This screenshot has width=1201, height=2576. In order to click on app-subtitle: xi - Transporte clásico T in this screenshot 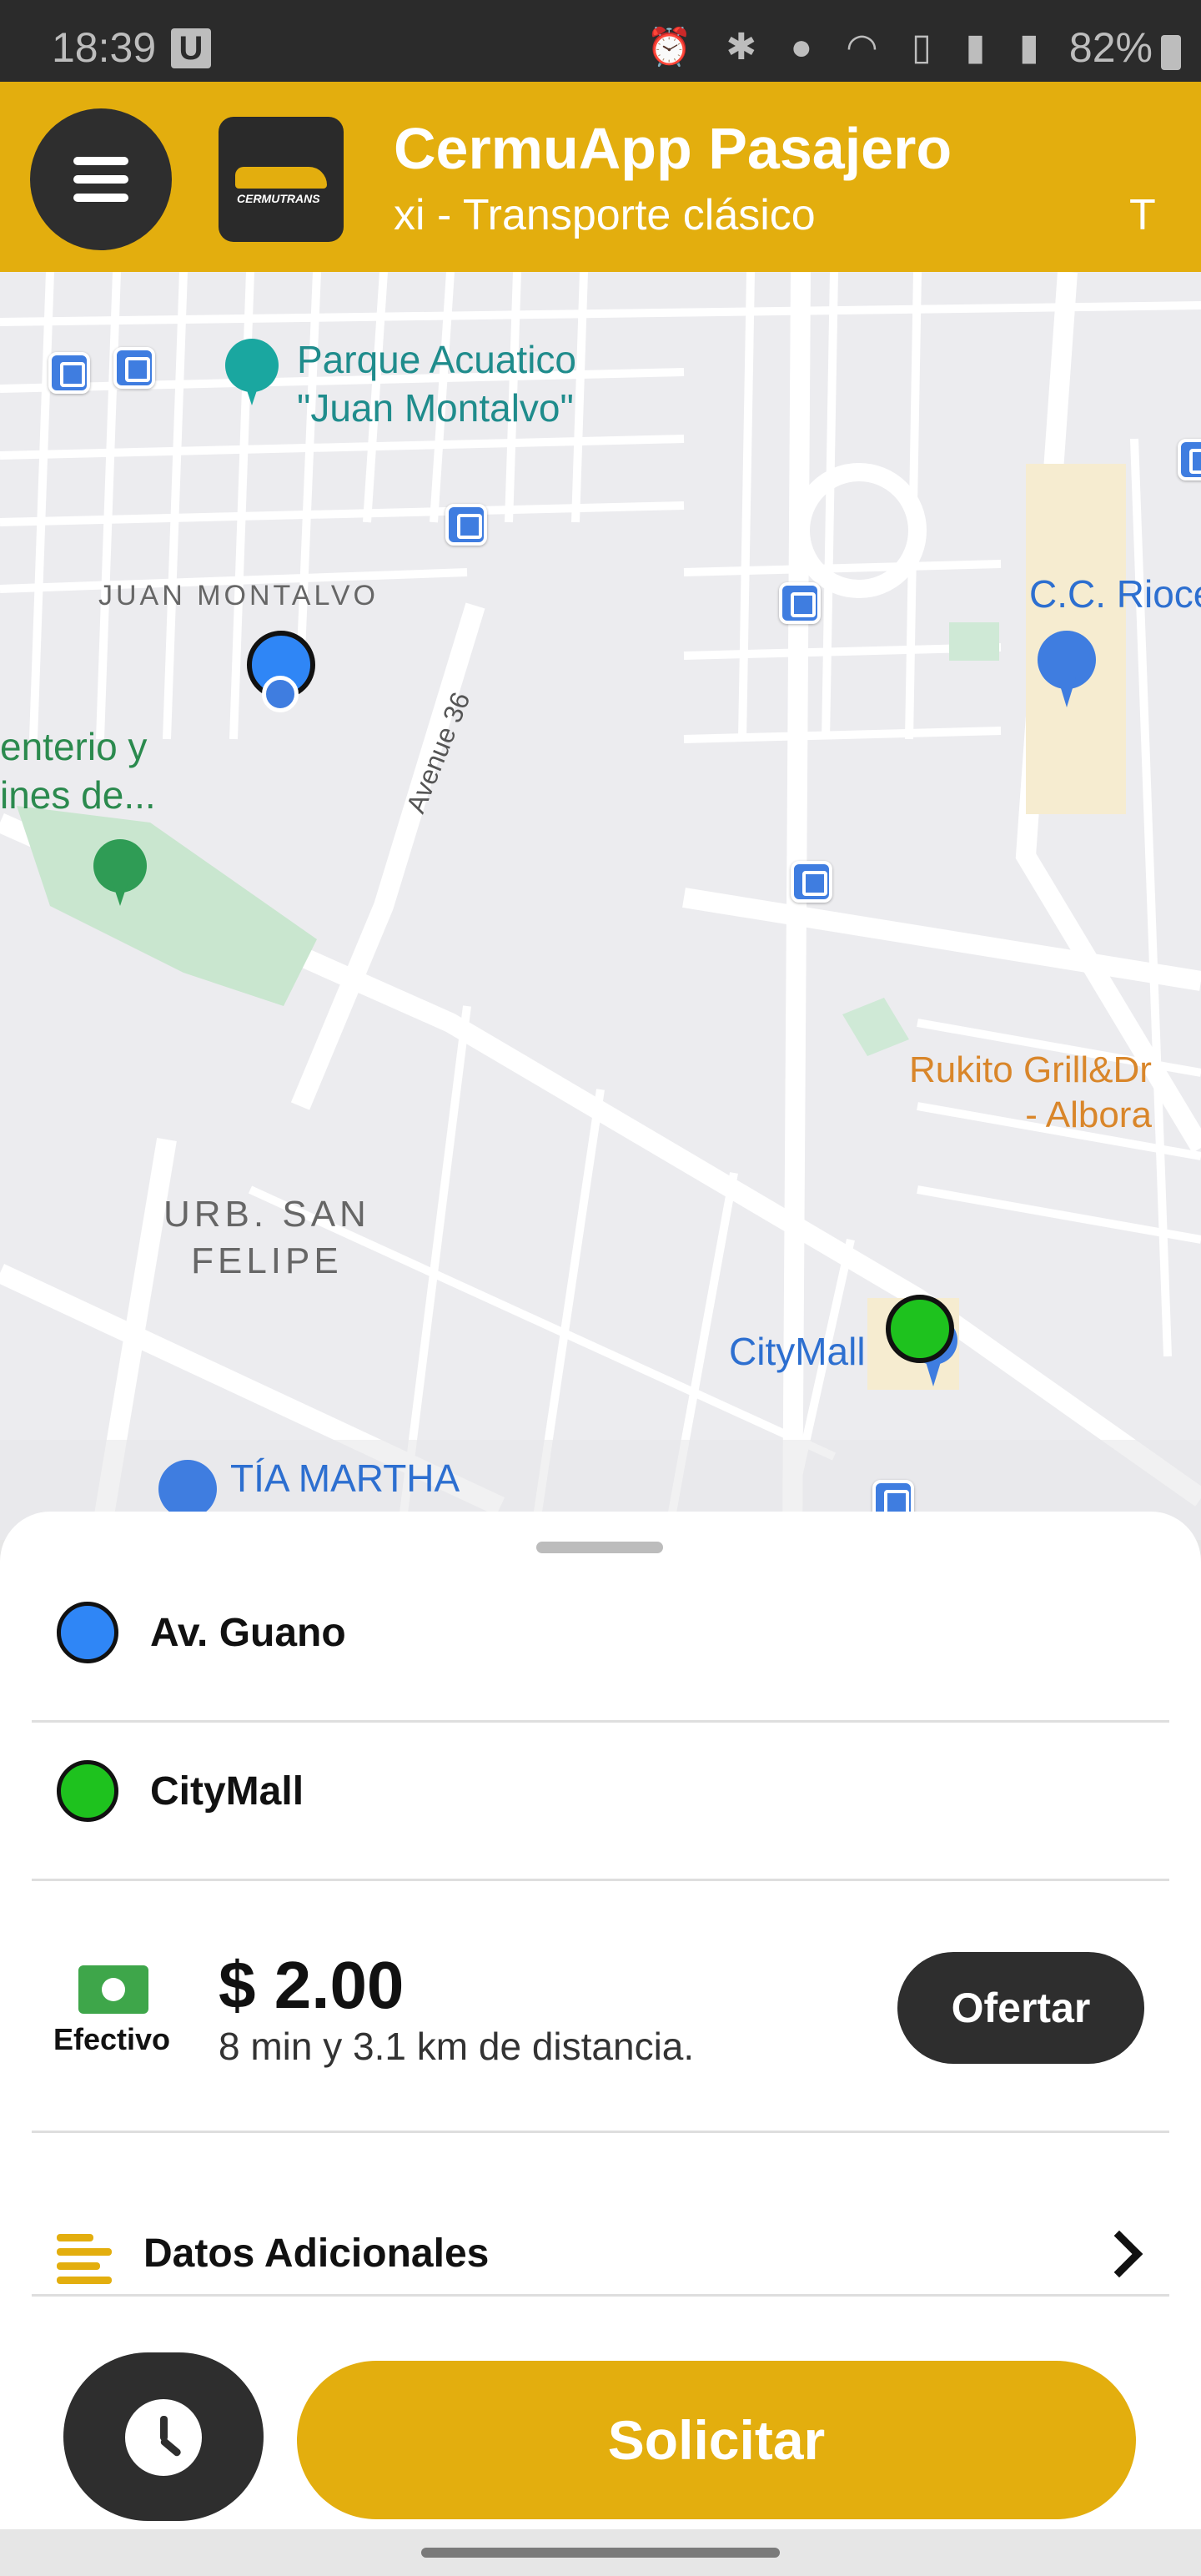, I will do `click(786, 215)`.